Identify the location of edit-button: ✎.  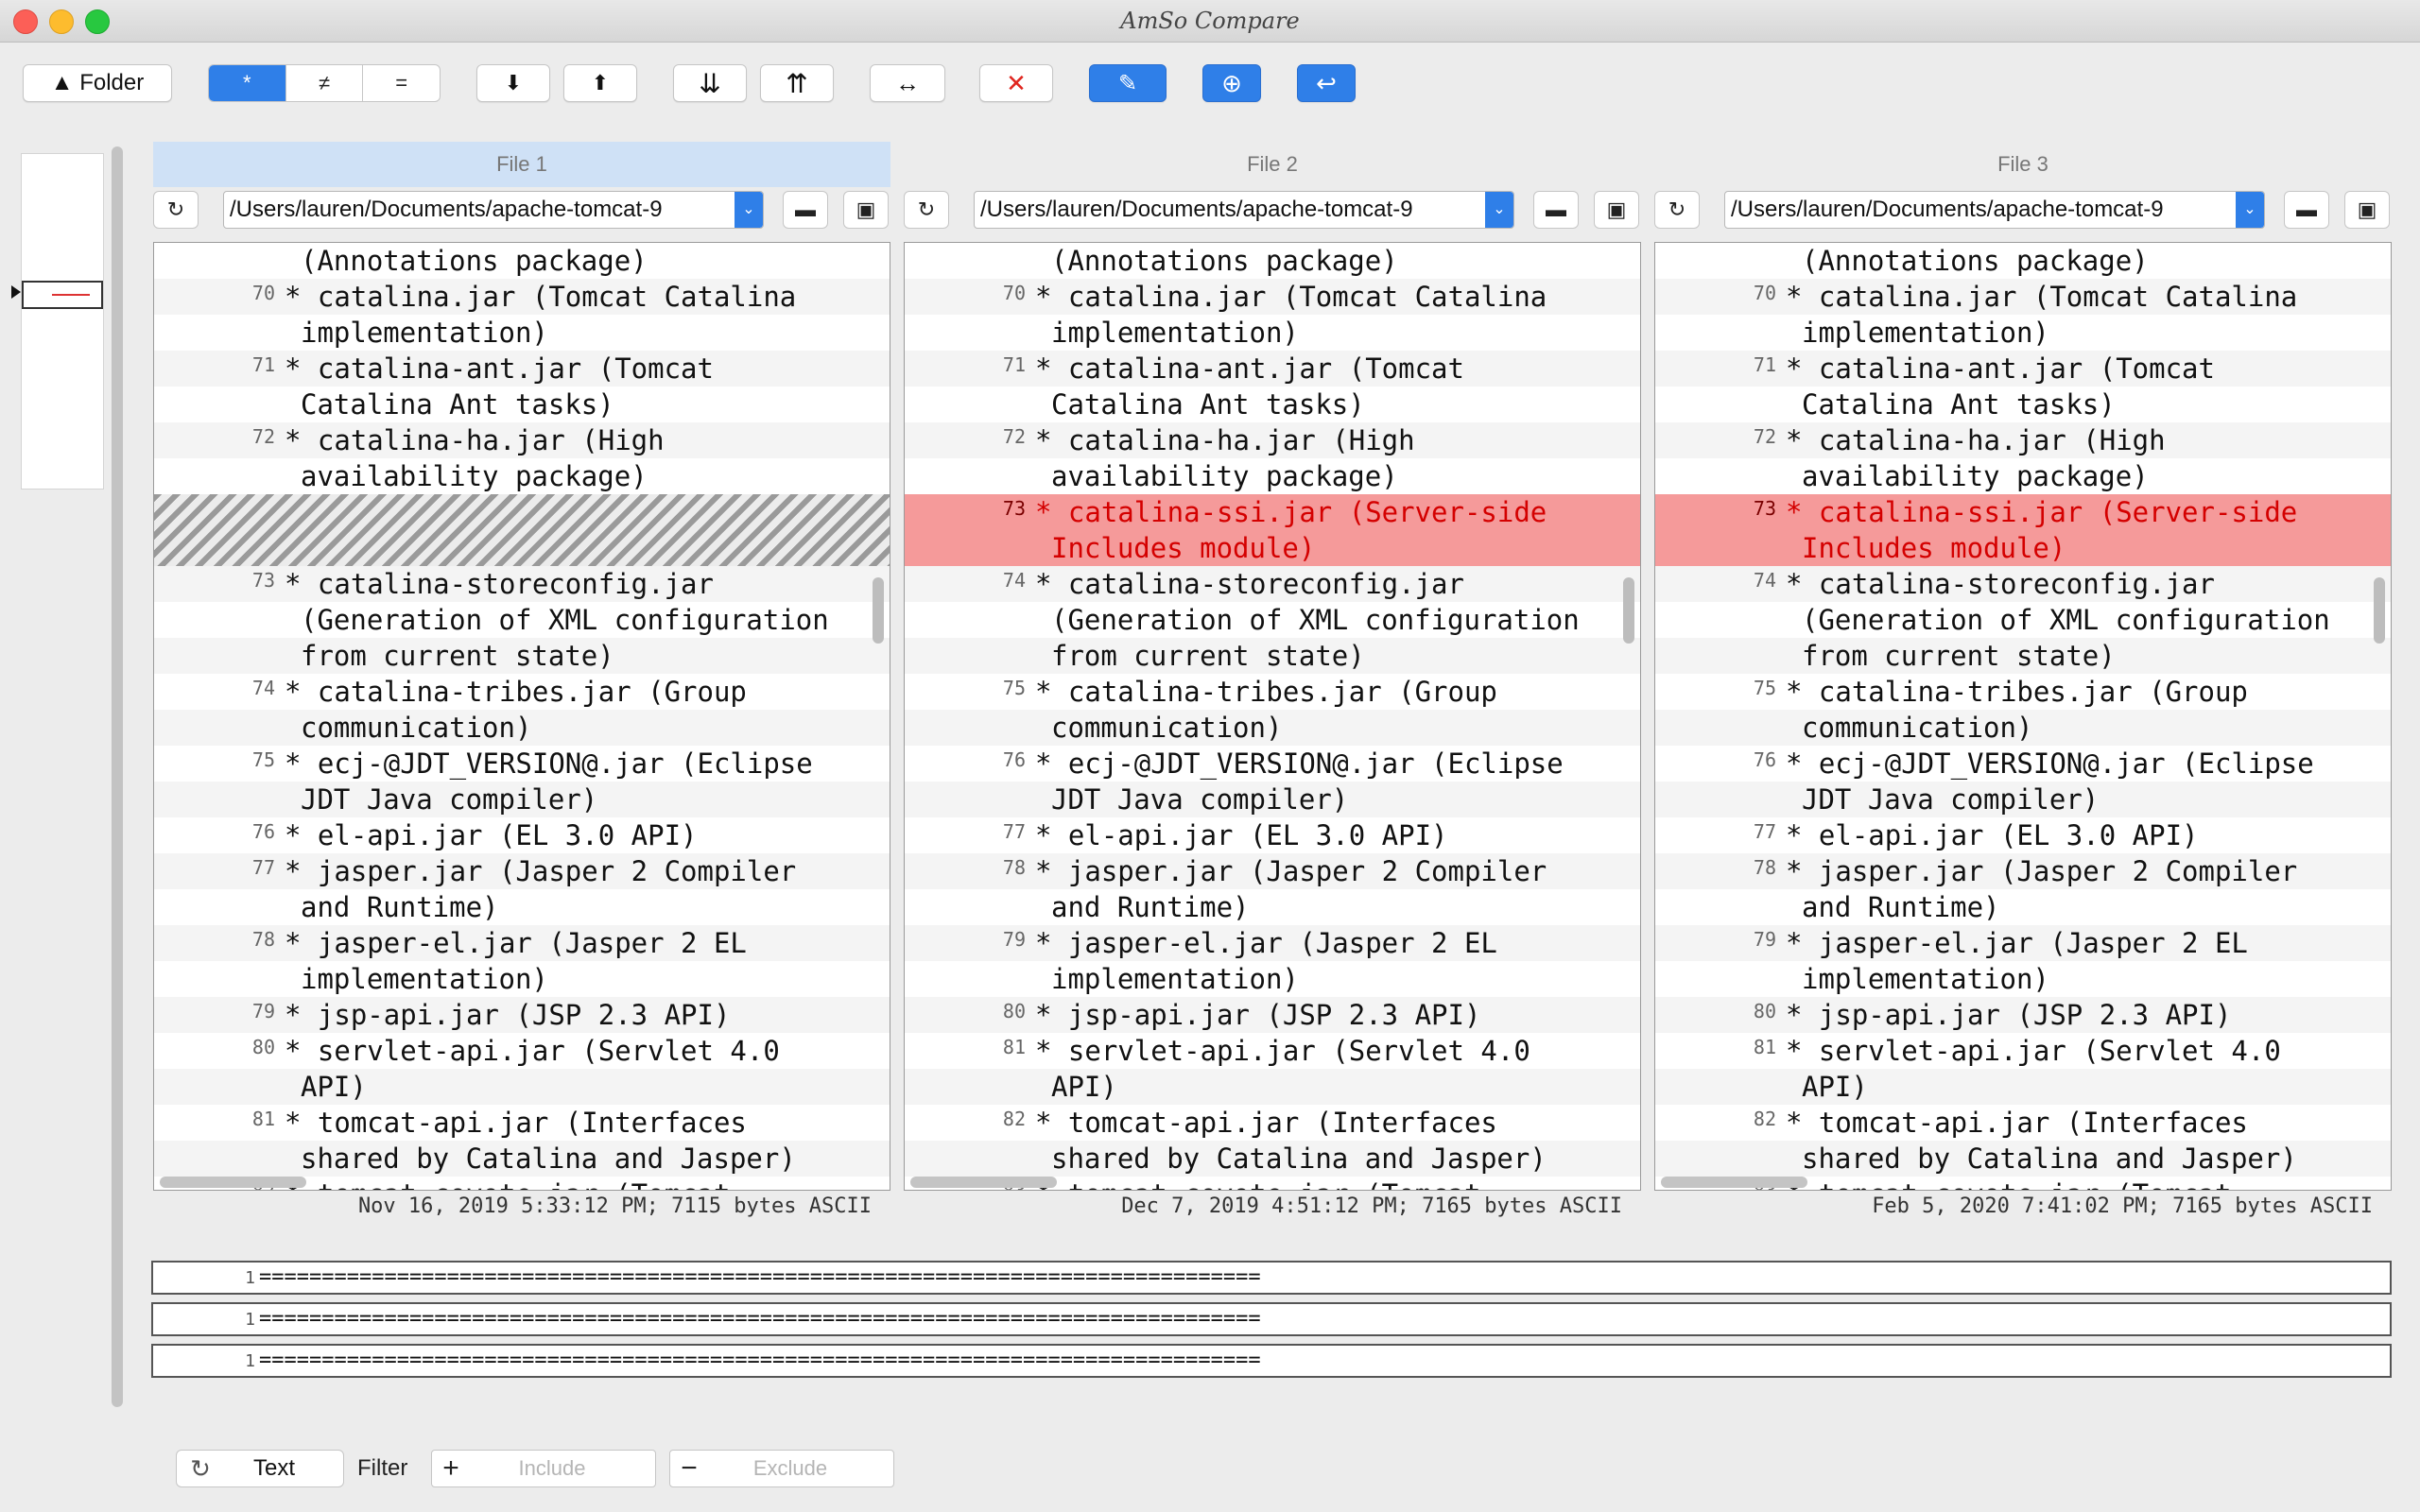
(1128, 83).